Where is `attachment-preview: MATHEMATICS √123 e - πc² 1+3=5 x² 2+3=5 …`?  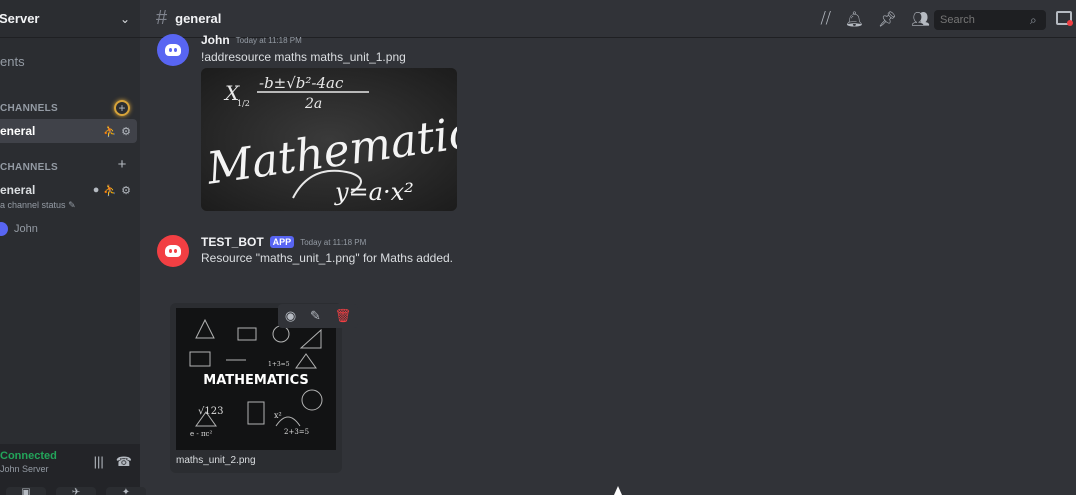
attachment-preview: MATHEMATICS √123 e - πc² 1+3=5 x² 2+3=5 … is located at coordinates (264, 388).